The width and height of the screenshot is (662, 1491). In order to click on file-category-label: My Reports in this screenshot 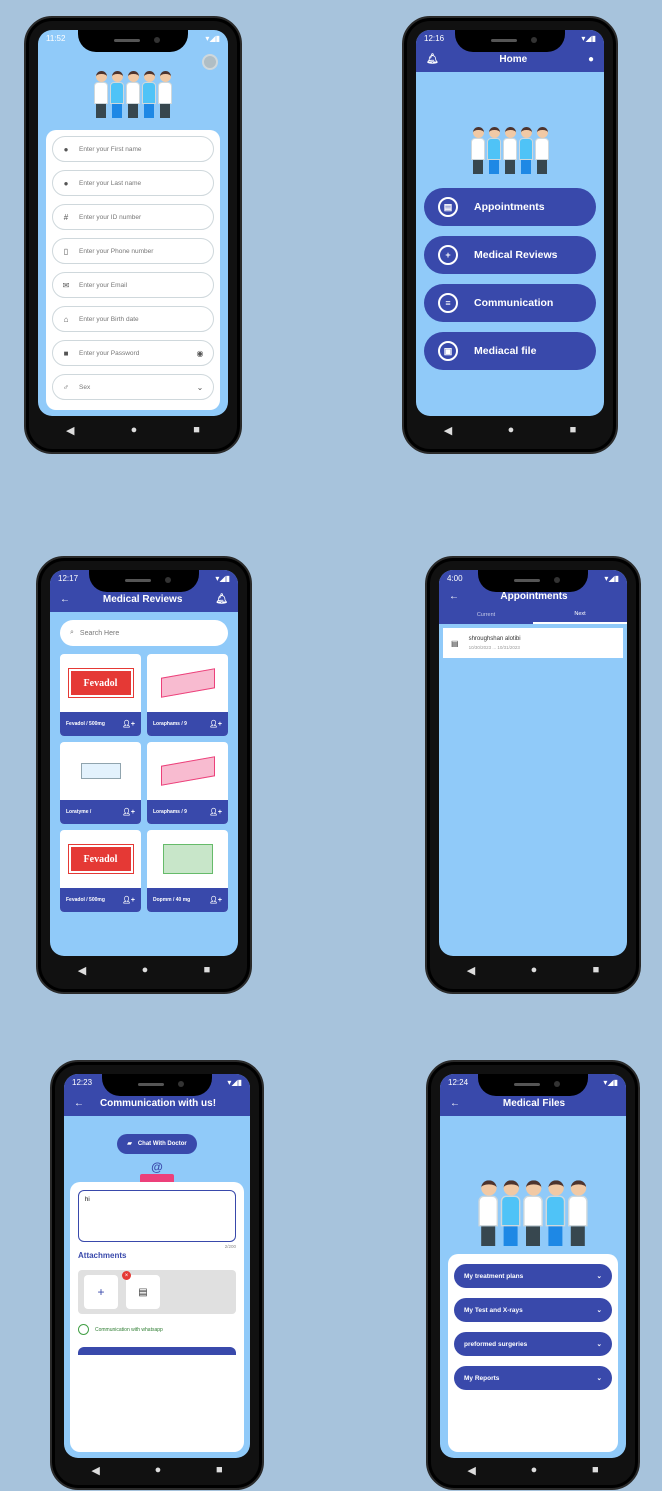, I will do `click(482, 1378)`.